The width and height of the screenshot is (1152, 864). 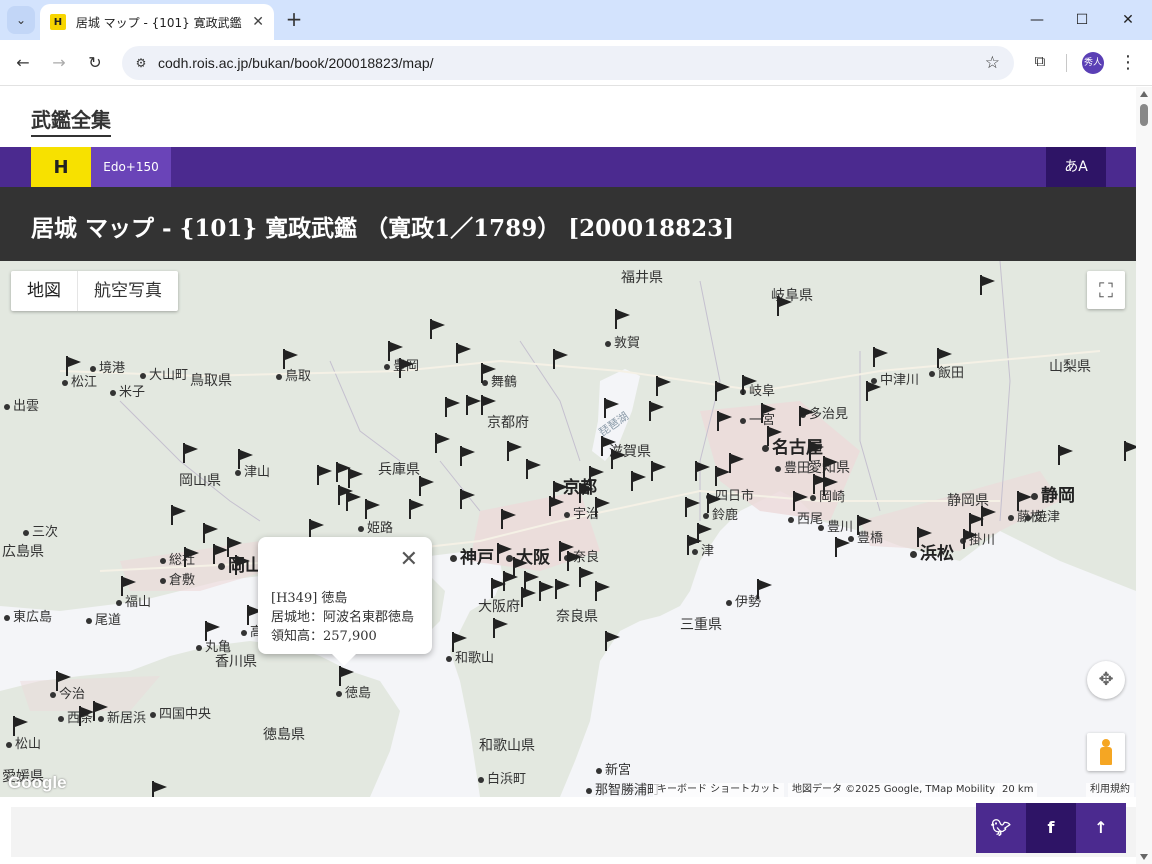 What do you see at coordinates (1101, 828) in the screenshot?
I see `back-to-top-button: ↑` at bounding box center [1101, 828].